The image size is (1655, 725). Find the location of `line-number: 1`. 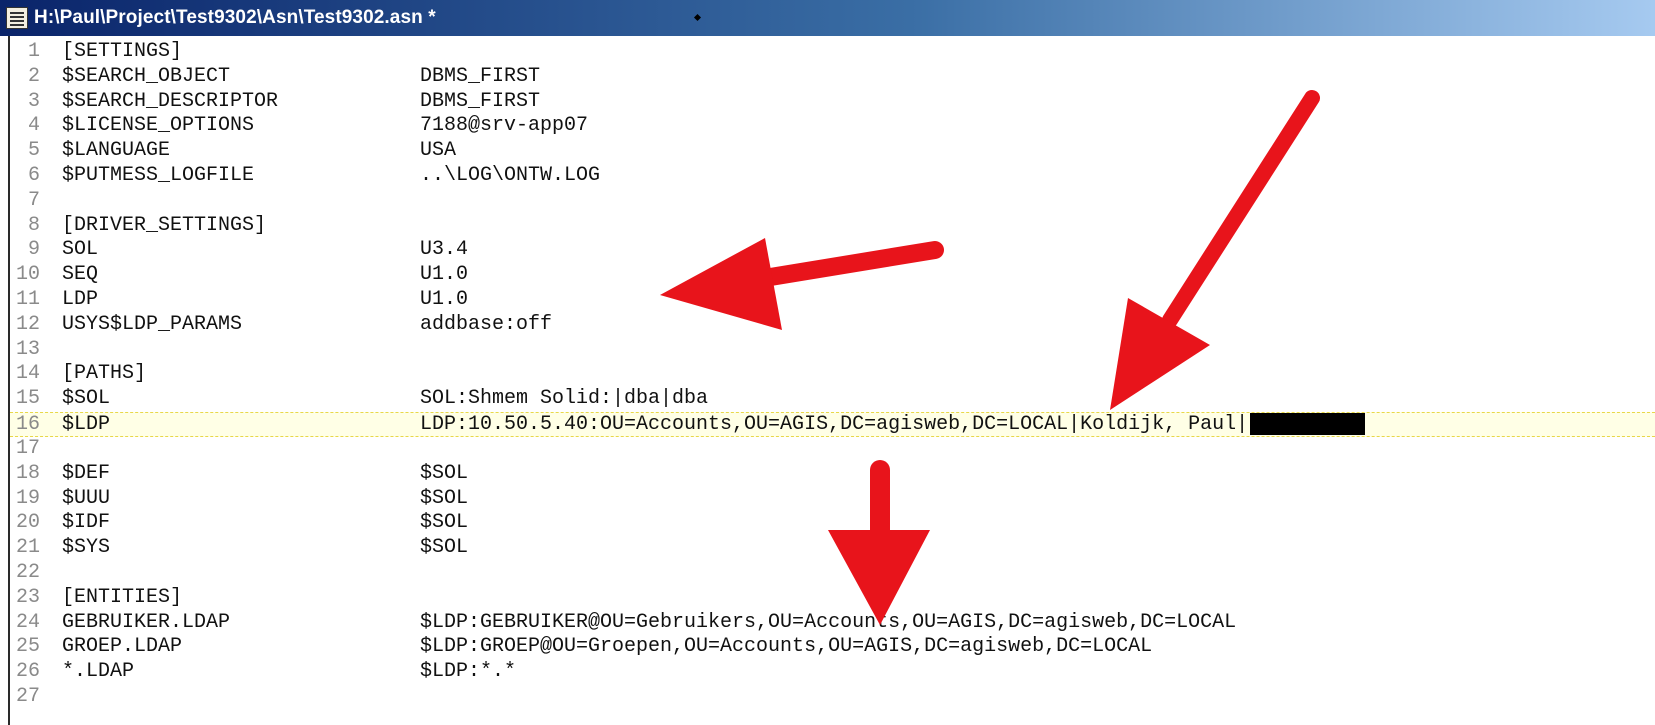

line-number: 1 is located at coordinates (33, 51).